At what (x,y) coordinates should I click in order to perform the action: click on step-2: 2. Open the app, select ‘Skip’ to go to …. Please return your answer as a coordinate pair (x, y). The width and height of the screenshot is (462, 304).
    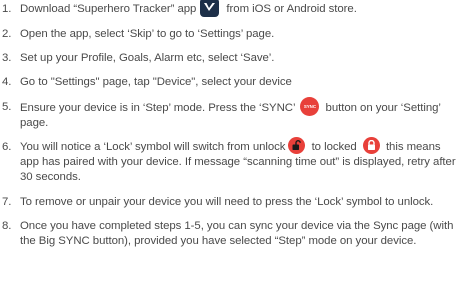
    Looking at the image, I should click on (231, 34).